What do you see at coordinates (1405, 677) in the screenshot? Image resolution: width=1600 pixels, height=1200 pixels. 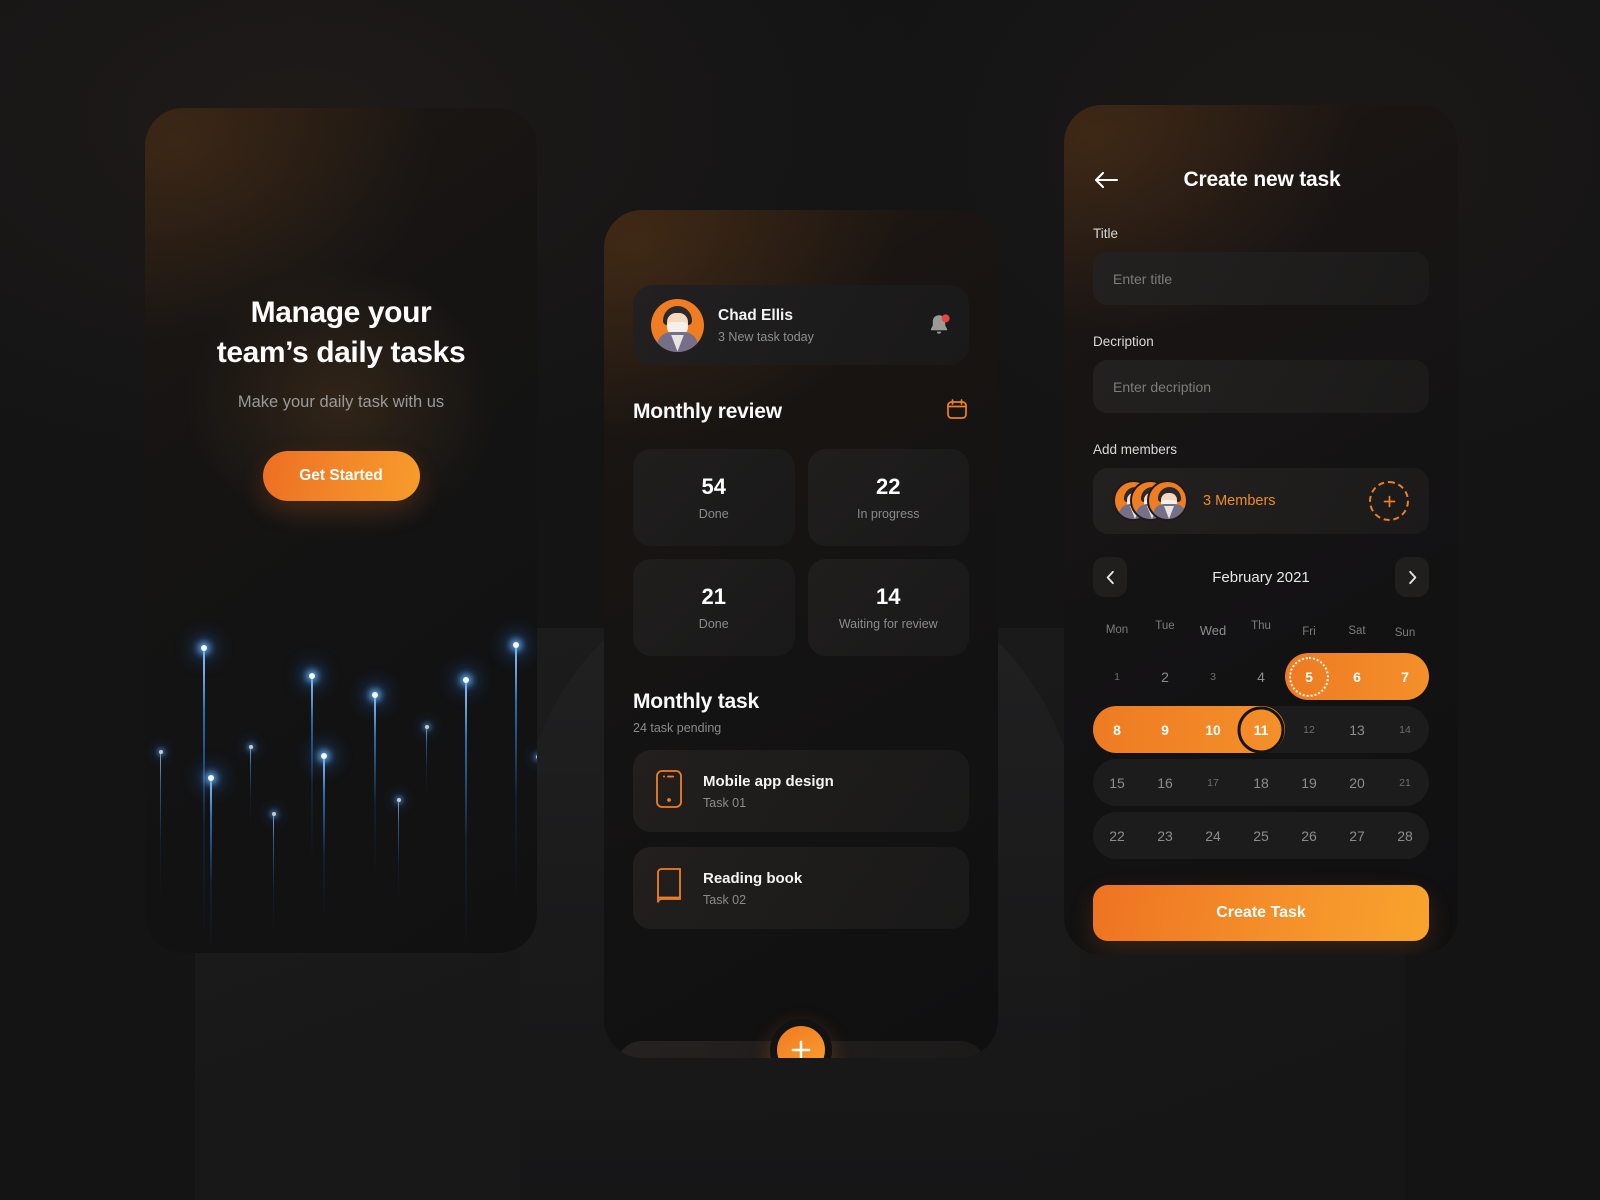 I see `calendar-day: 7` at bounding box center [1405, 677].